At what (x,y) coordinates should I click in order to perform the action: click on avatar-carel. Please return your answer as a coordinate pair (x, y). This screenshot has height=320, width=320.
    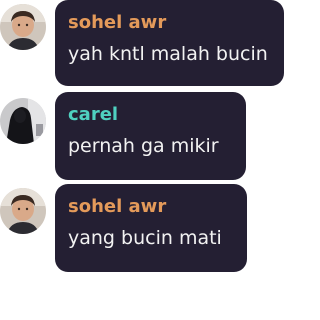
    Looking at the image, I should click on (23, 121).